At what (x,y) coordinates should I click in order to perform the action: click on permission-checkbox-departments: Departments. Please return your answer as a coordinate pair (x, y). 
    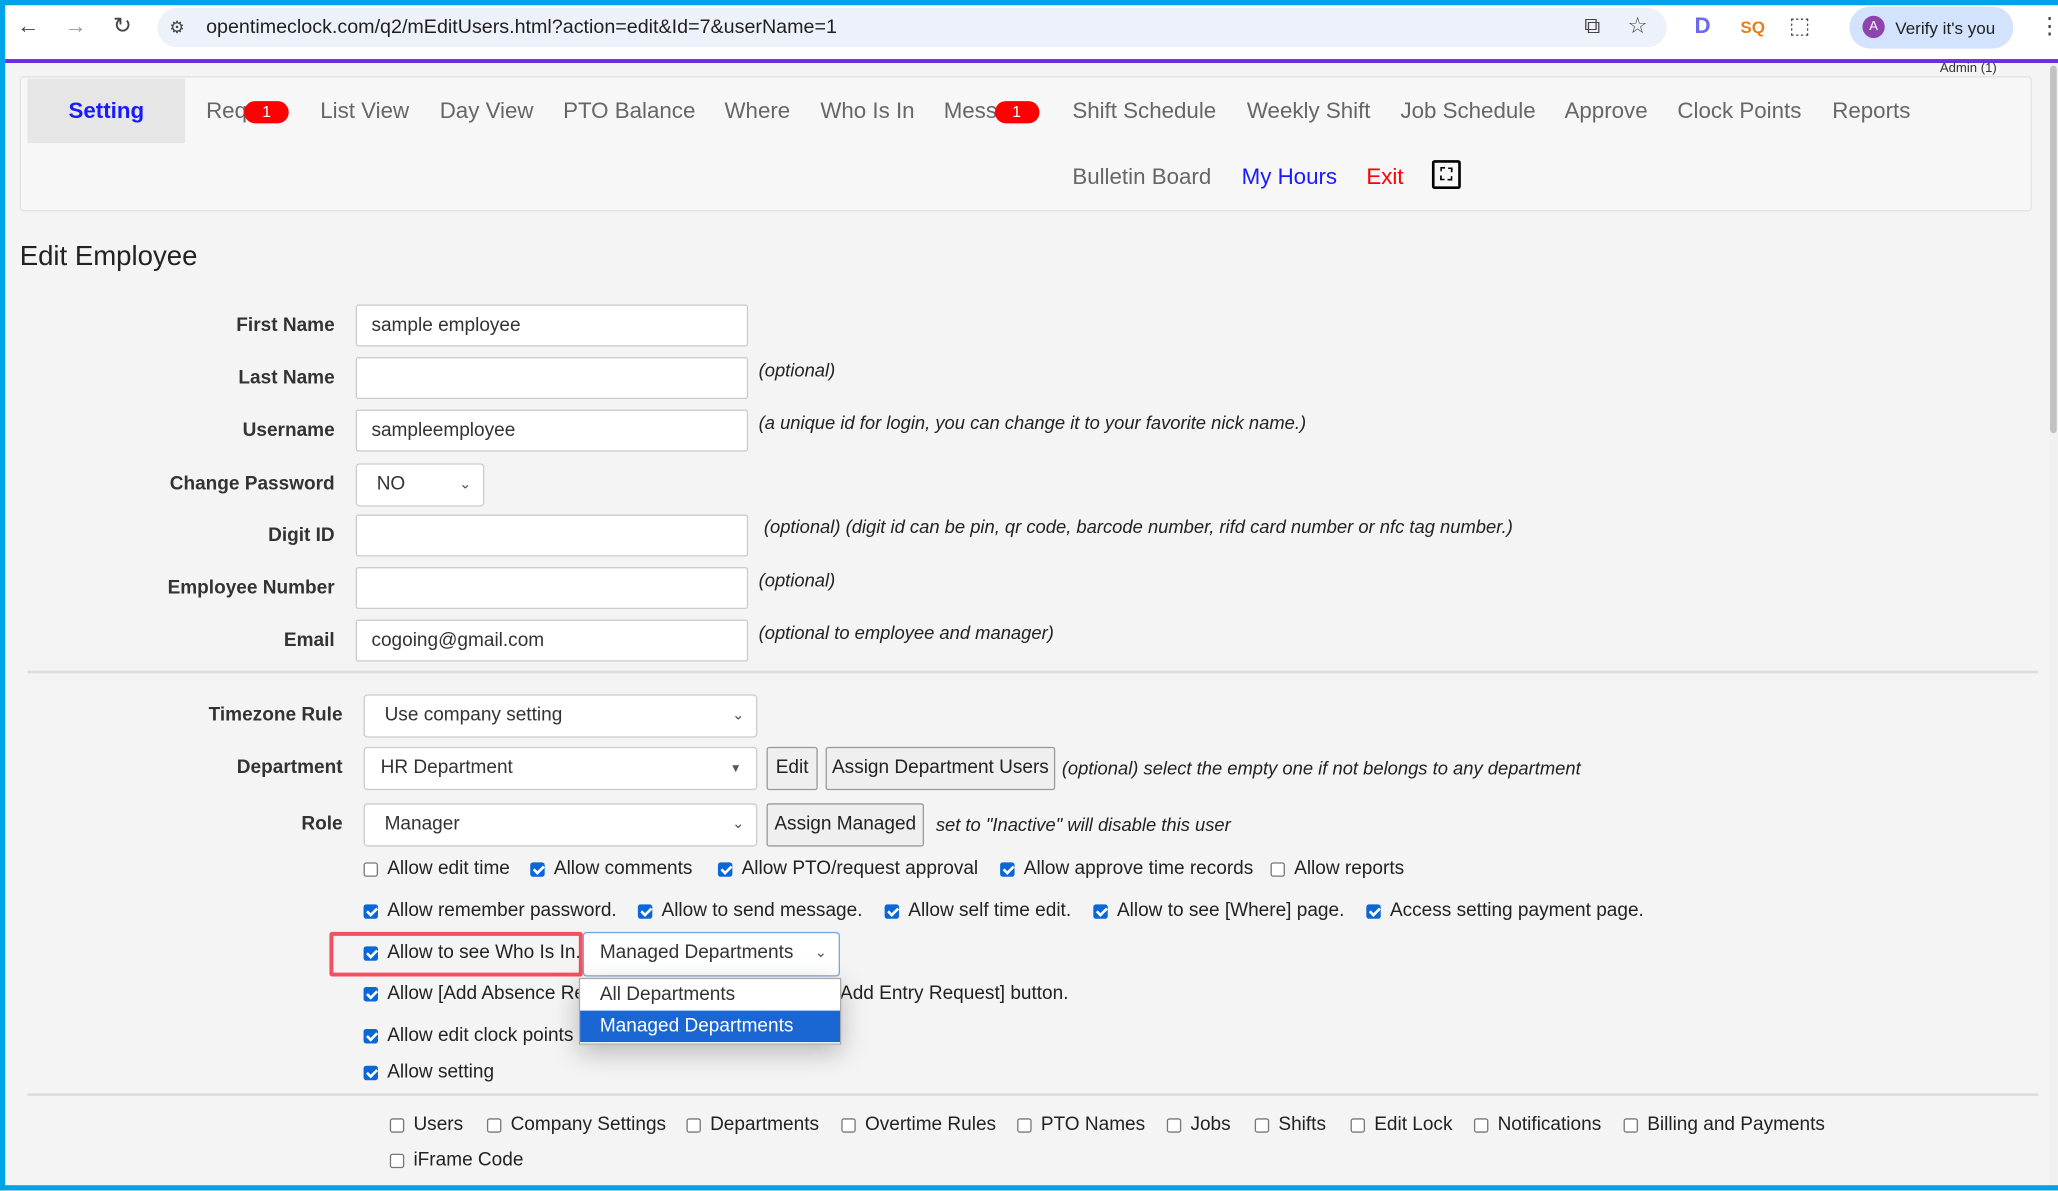
    Looking at the image, I should click on (752, 1124).